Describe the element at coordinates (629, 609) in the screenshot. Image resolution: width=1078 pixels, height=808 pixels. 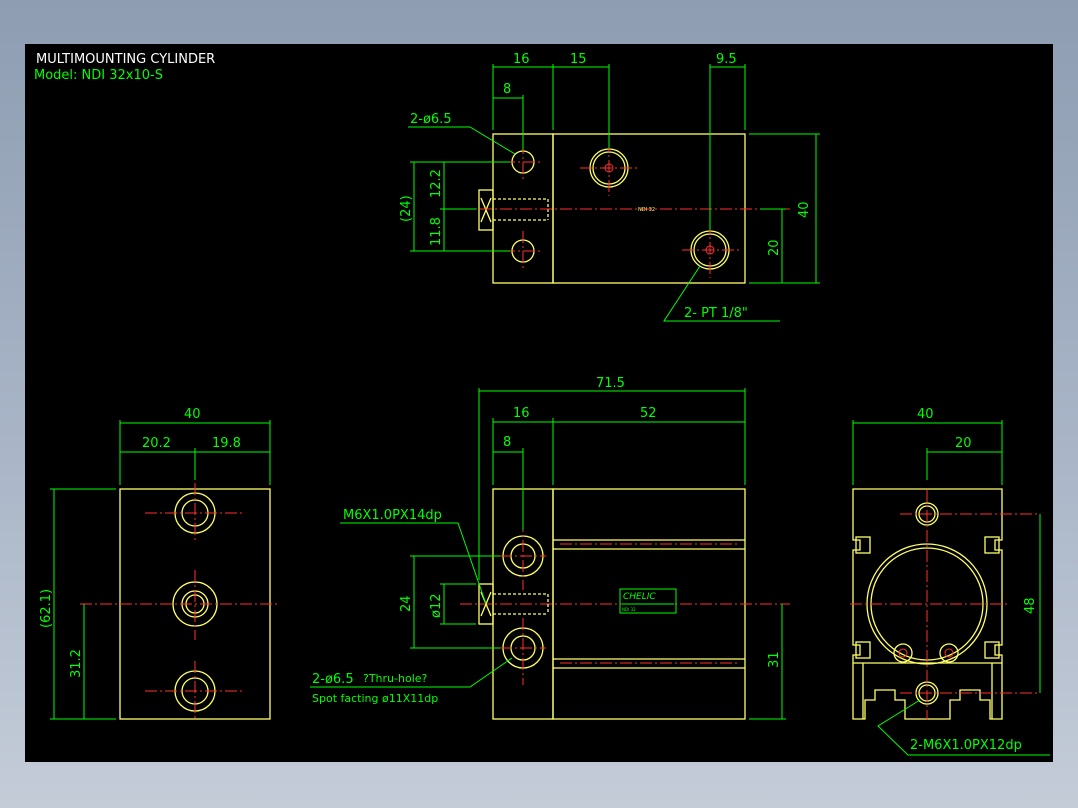
I see `brand-label-small: NDI 32` at that location.